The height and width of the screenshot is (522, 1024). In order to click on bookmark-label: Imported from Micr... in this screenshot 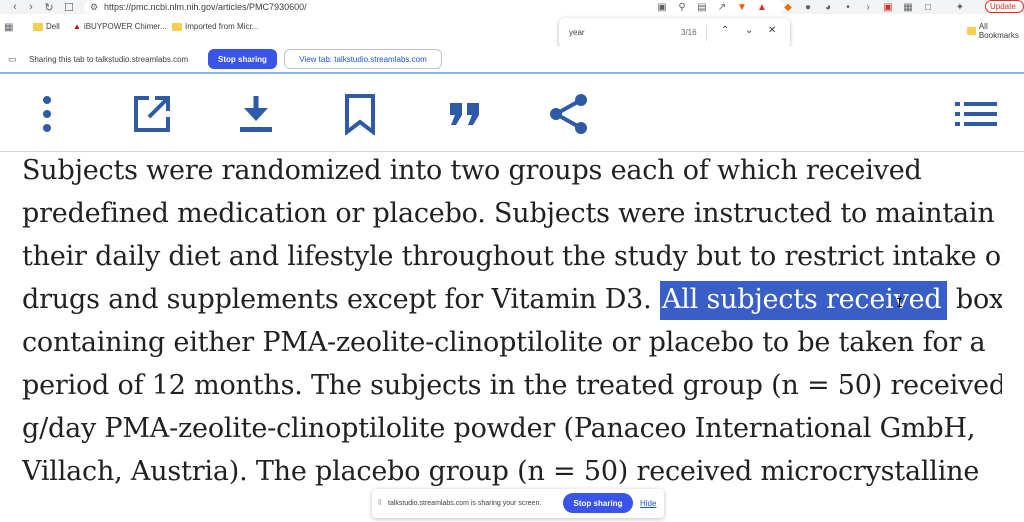, I will do `click(222, 26)`.